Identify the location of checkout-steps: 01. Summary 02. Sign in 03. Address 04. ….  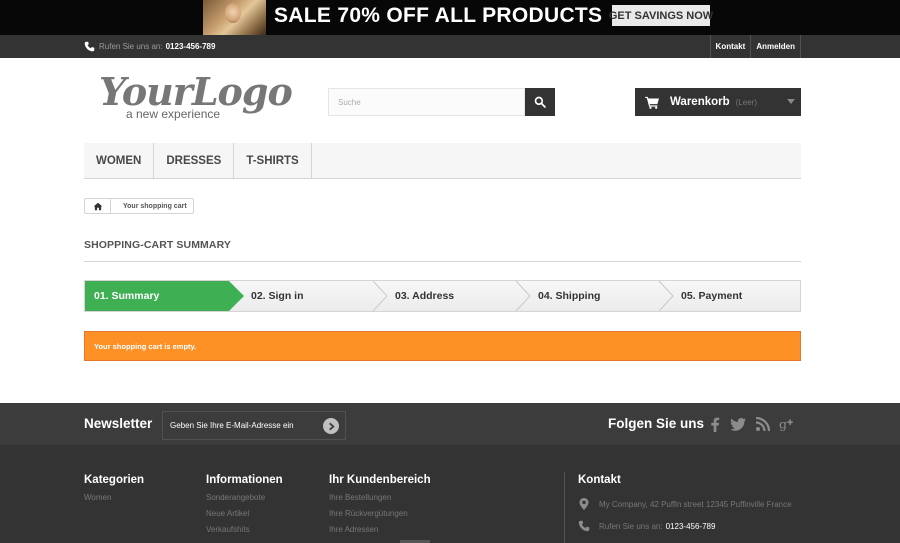
(442, 296).